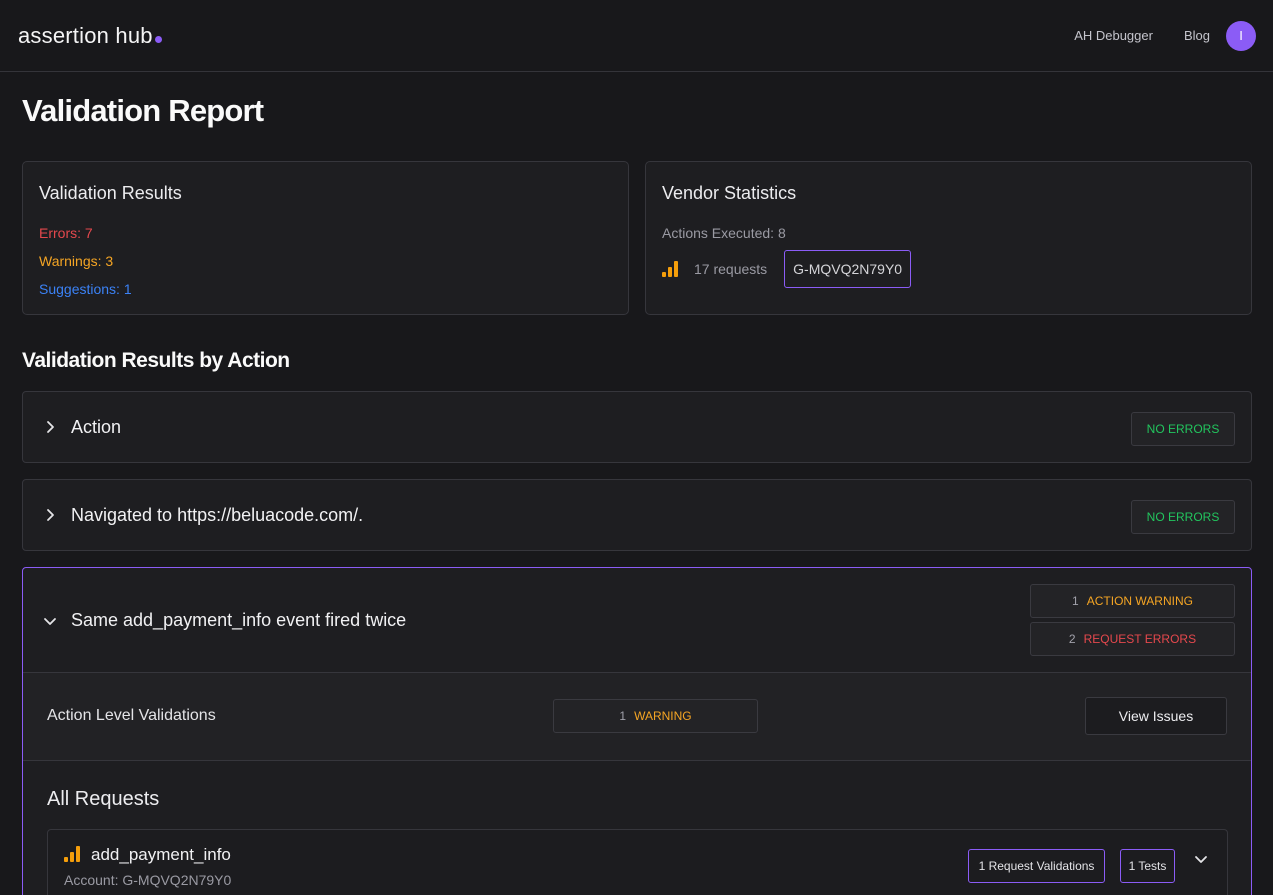 This screenshot has height=895, width=1273. Describe the element at coordinates (1241, 35) in the screenshot. I see `avatar: I` at that location.